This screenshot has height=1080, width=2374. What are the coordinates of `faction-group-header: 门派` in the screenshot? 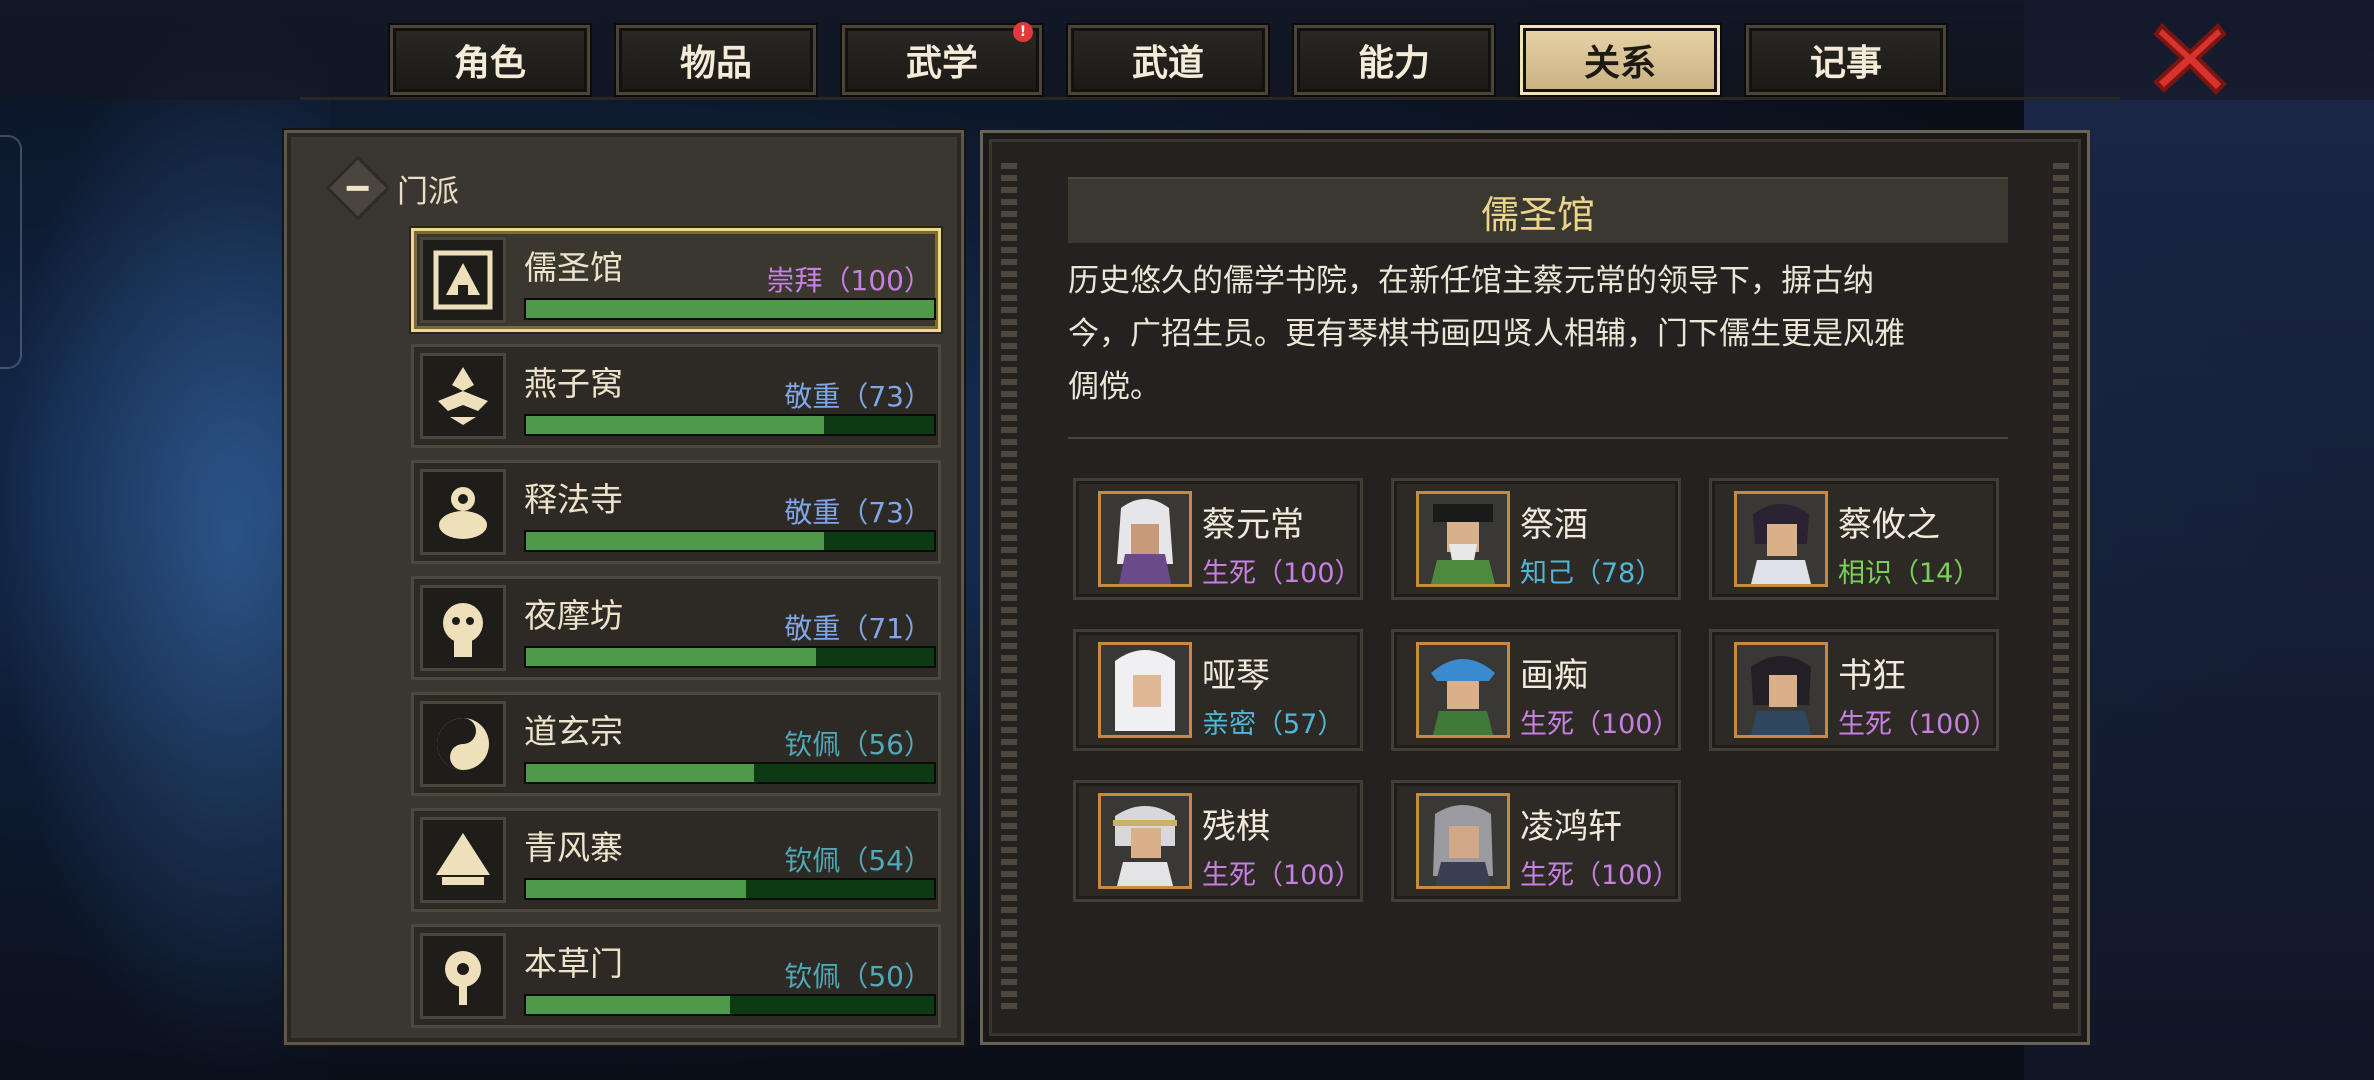 It's located at (392, 188).